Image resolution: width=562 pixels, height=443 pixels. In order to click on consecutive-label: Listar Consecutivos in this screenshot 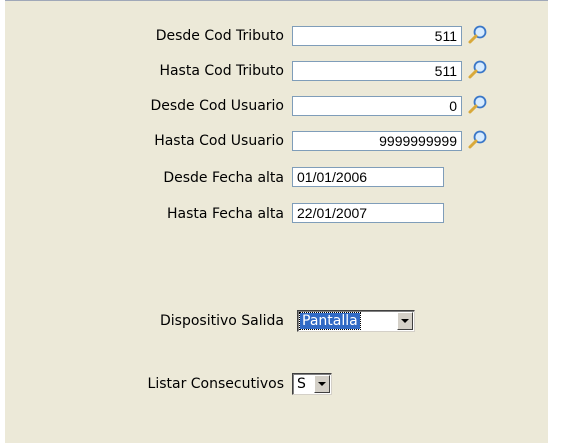, I will do `click(215, 384)`.